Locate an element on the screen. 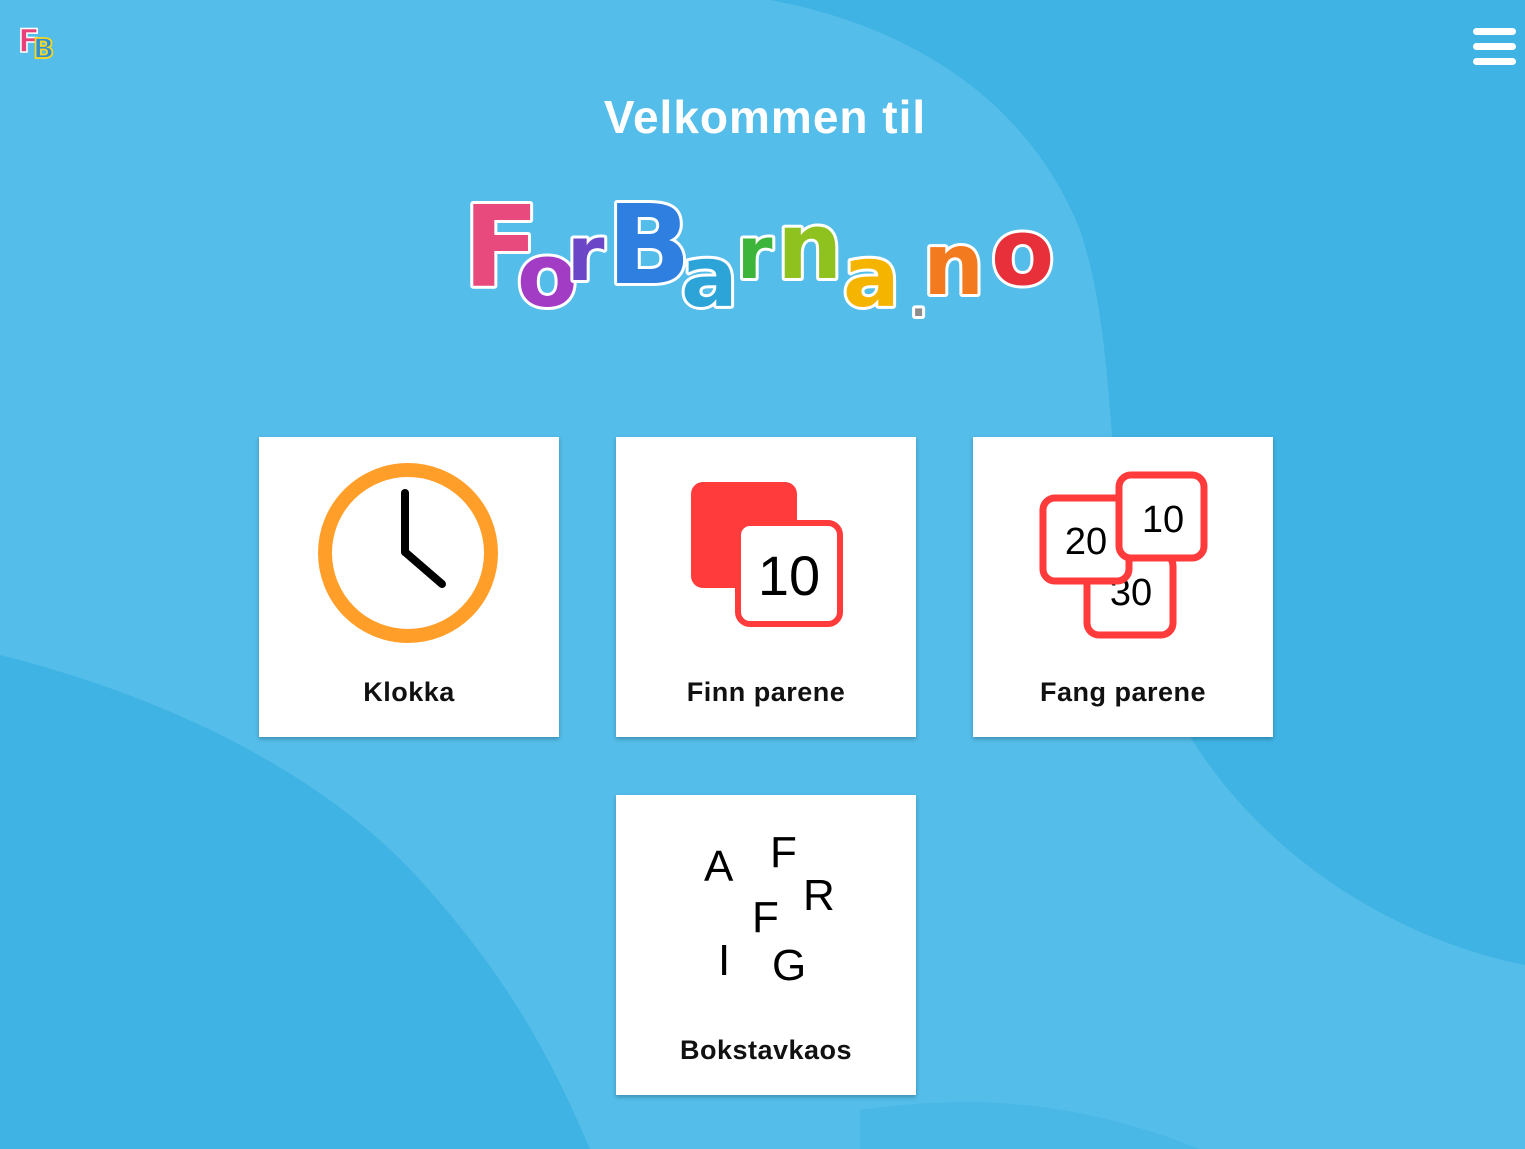 The width and height of the screenshot is (1525, 1149). letter-a: A is located at coordinates (719, 866).